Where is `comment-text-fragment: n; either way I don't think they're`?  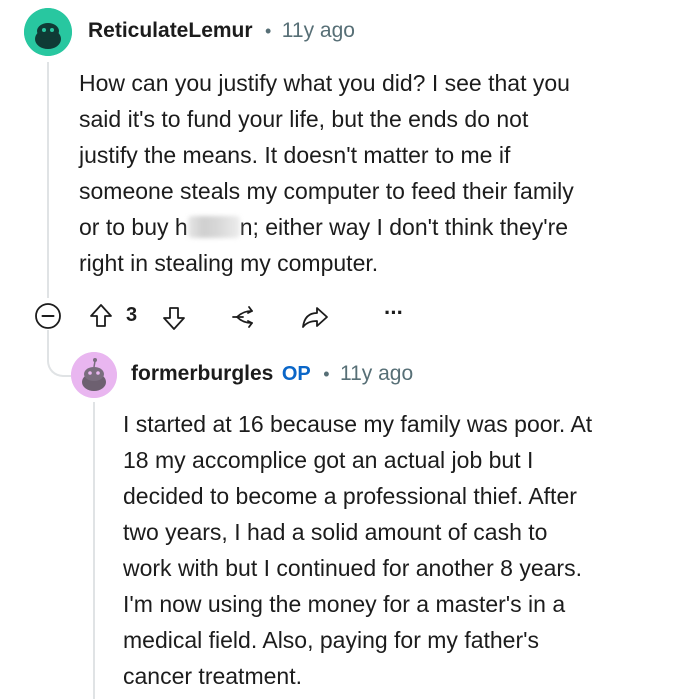 comment-text-fragment: n; either way I don't think they're is located at coordinates (404, 227).